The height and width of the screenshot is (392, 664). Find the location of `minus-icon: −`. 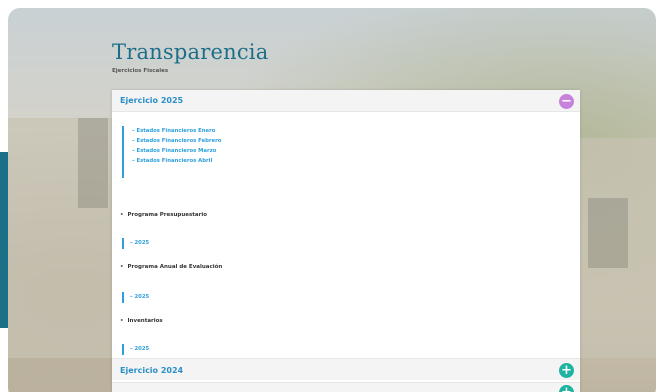

minus-icon: − is located at coordinates (566, 101).